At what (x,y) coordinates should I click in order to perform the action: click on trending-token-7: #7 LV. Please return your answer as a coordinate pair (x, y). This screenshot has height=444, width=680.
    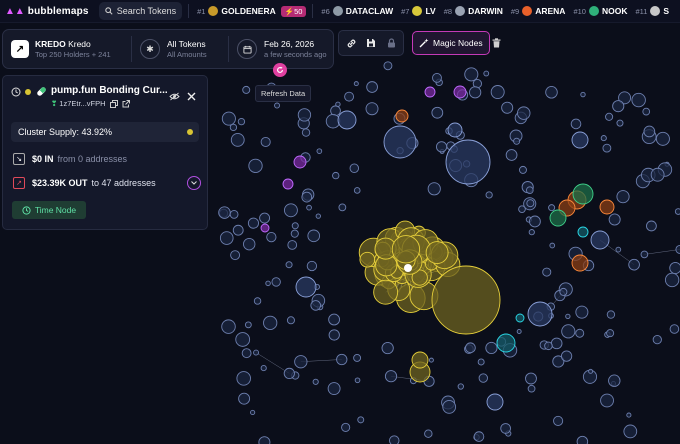
    Looking at the image, I should click on (418, 11).